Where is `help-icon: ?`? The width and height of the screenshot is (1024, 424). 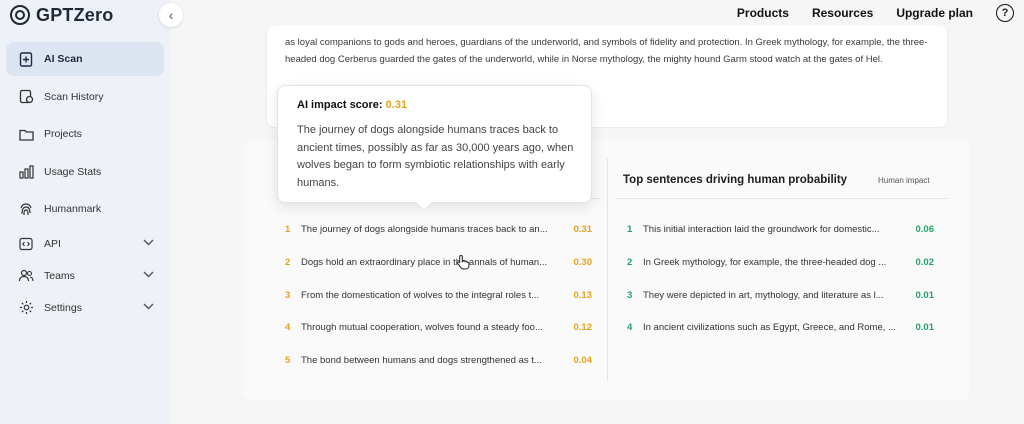 help-icon: ? is located at coordinates (1005, 13).